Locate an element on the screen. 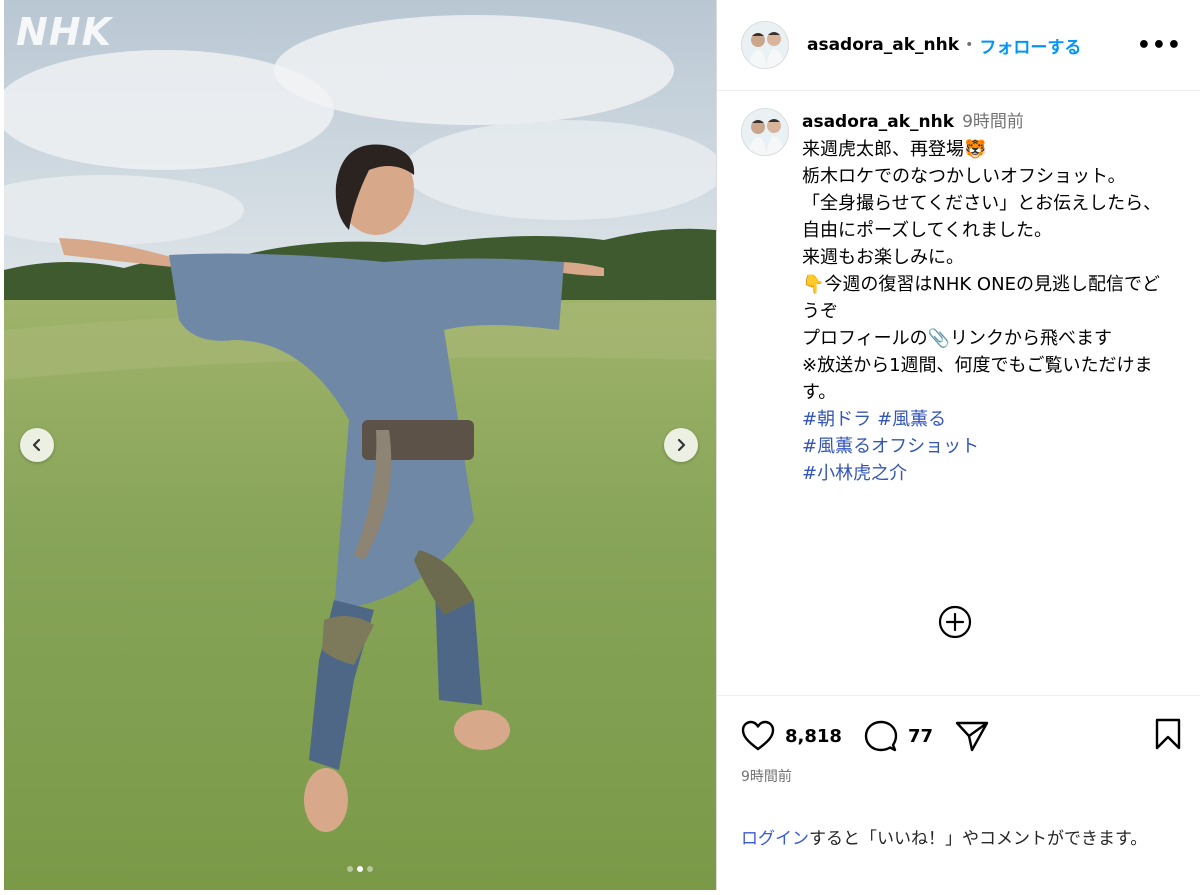 Image resolution: width=1200 pixels, height=895 pixels. chevron-right-icon is located at coordinates (681, 445).